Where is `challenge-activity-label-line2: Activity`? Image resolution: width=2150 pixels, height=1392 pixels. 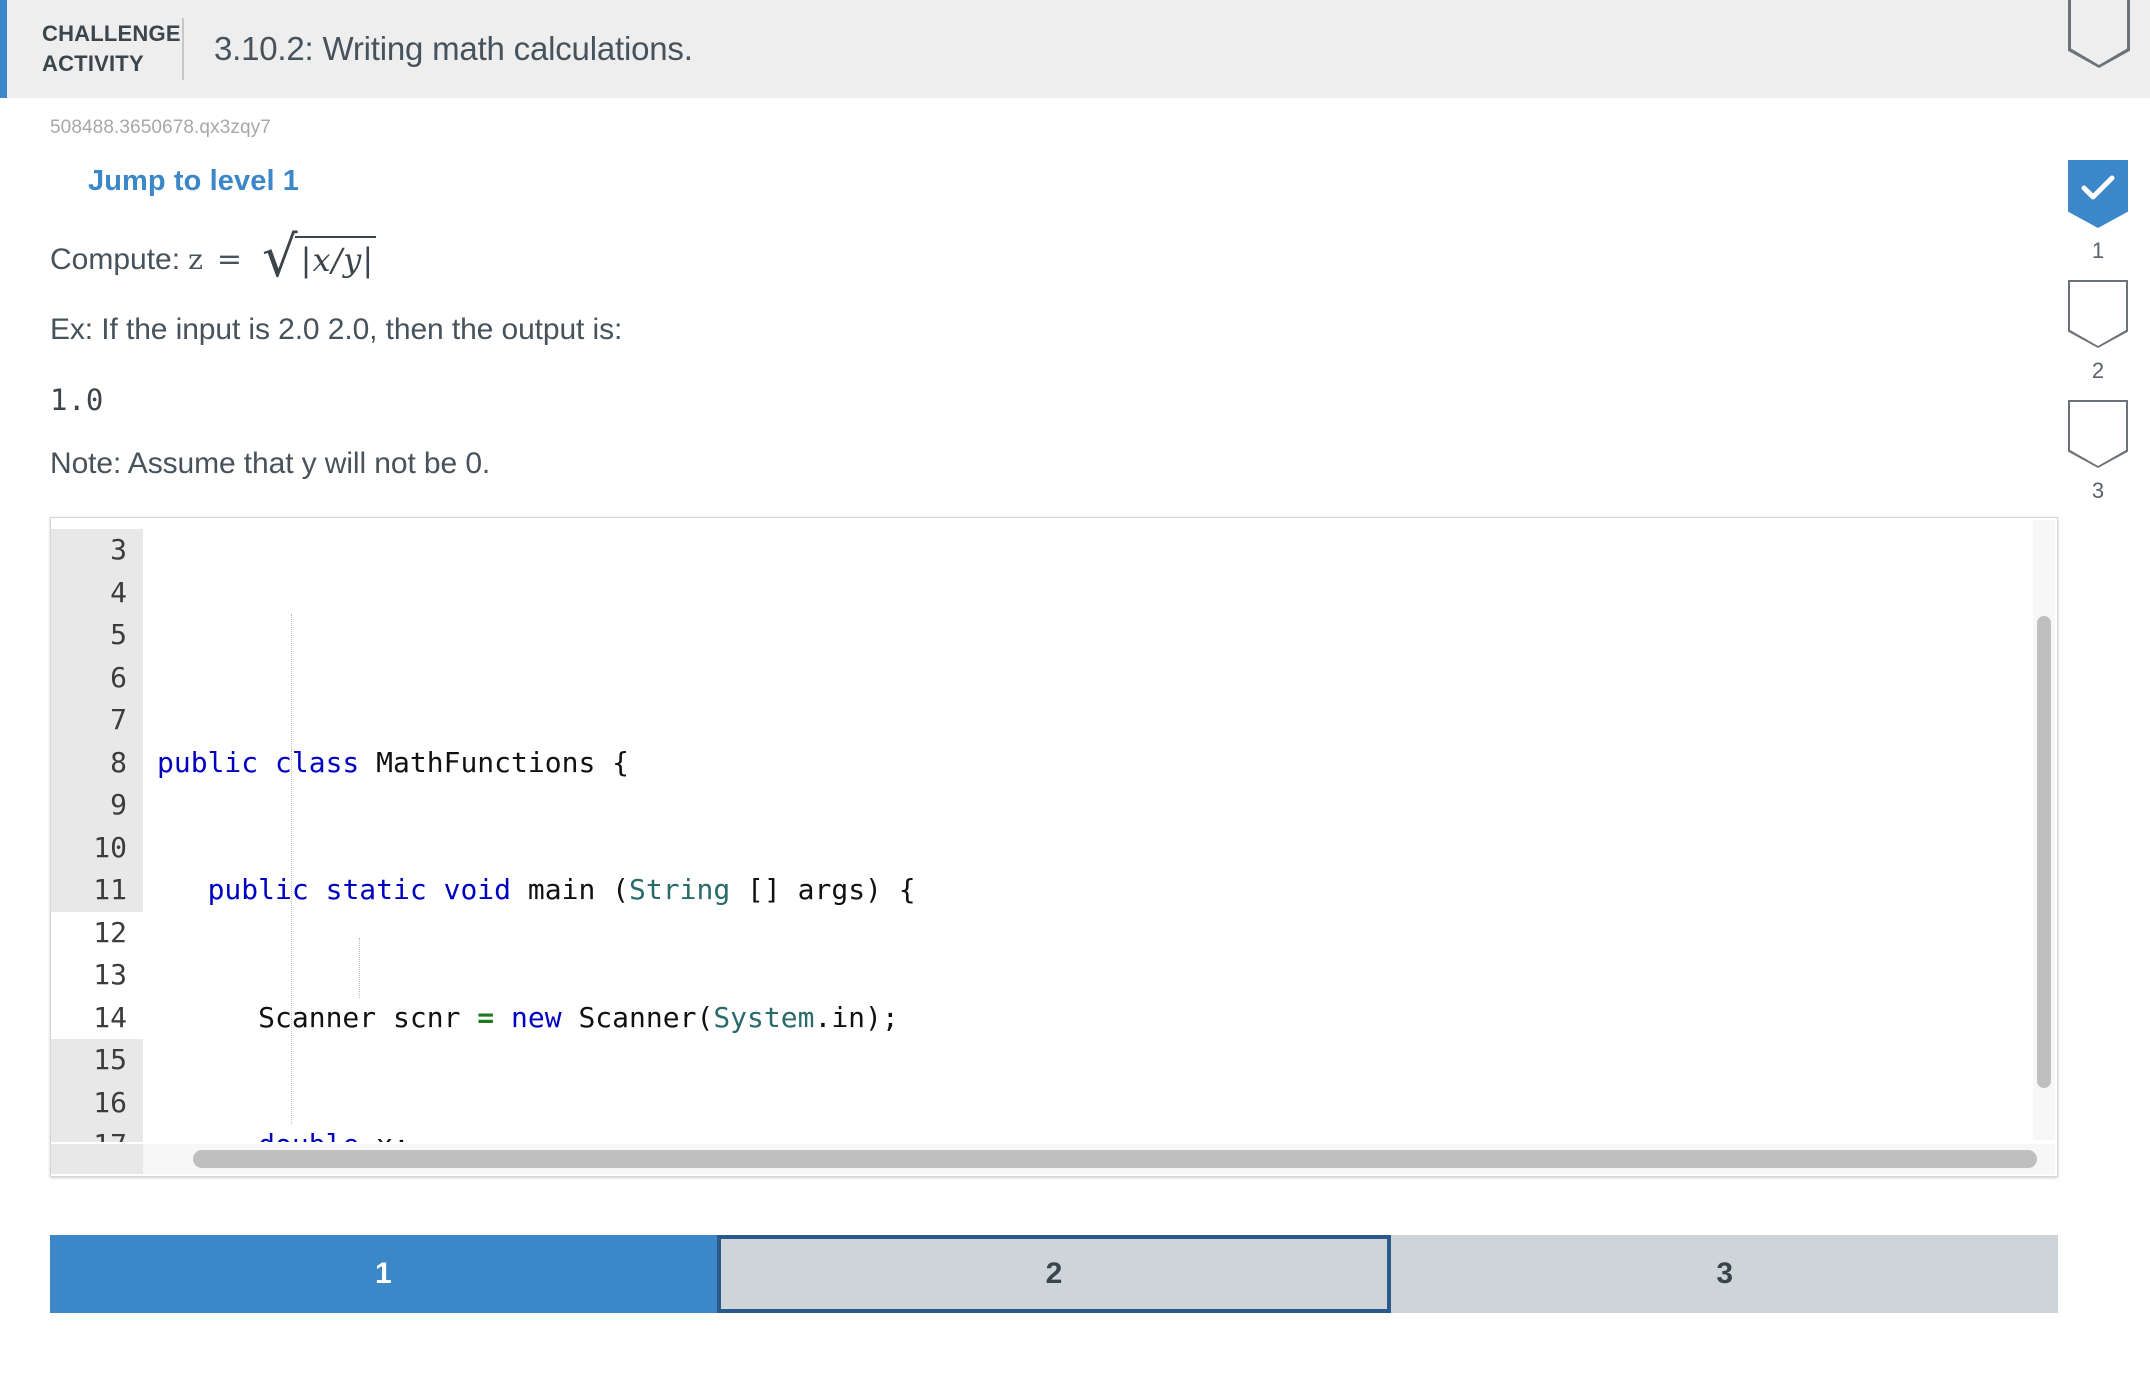 challenge-activity-label-line2: Activity is located at coordinates (93, 63).